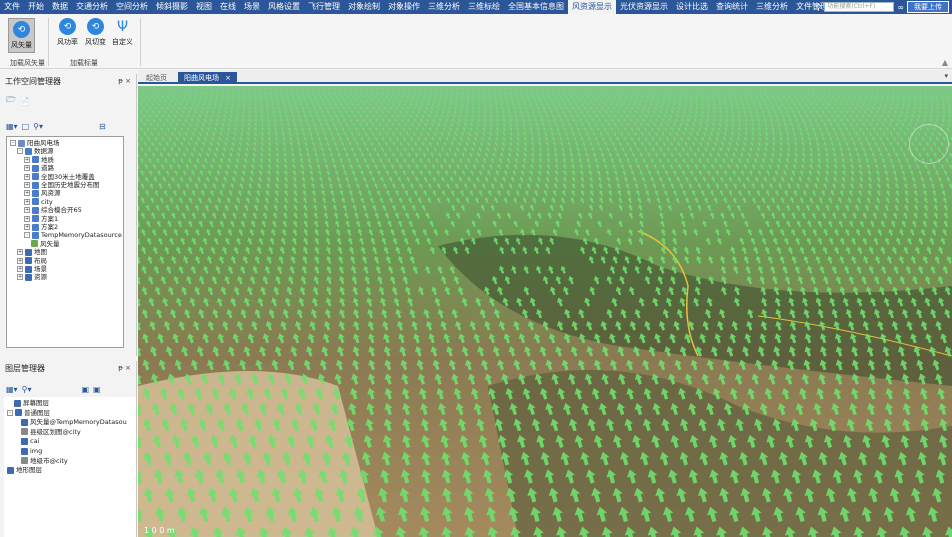 This screenshot has width=952, height=537. I want to click on menu-item: 三维标绘, so click(484, 7).